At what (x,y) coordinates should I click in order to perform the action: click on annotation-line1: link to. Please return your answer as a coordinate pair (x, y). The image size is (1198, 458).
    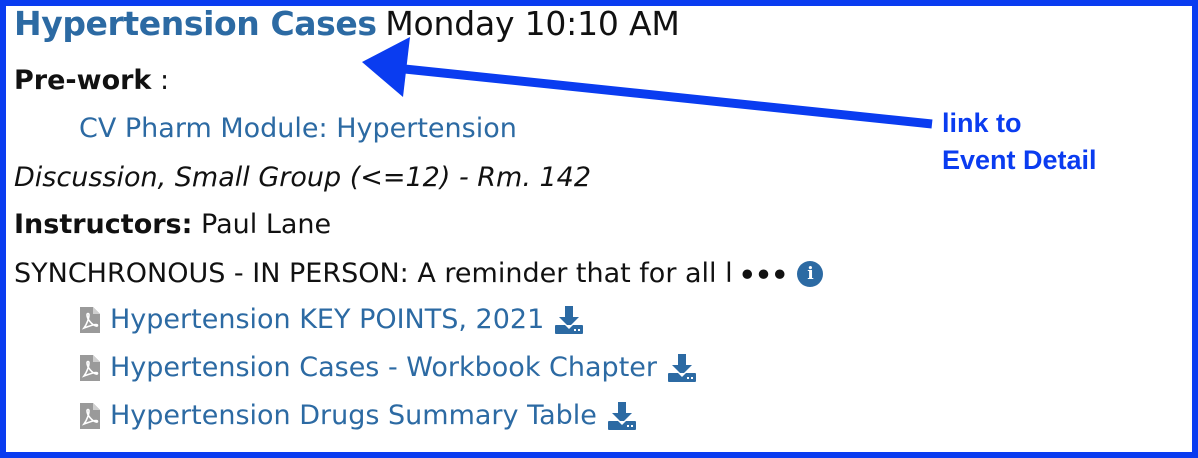
    Looking at the image, I should click on (982, 123).